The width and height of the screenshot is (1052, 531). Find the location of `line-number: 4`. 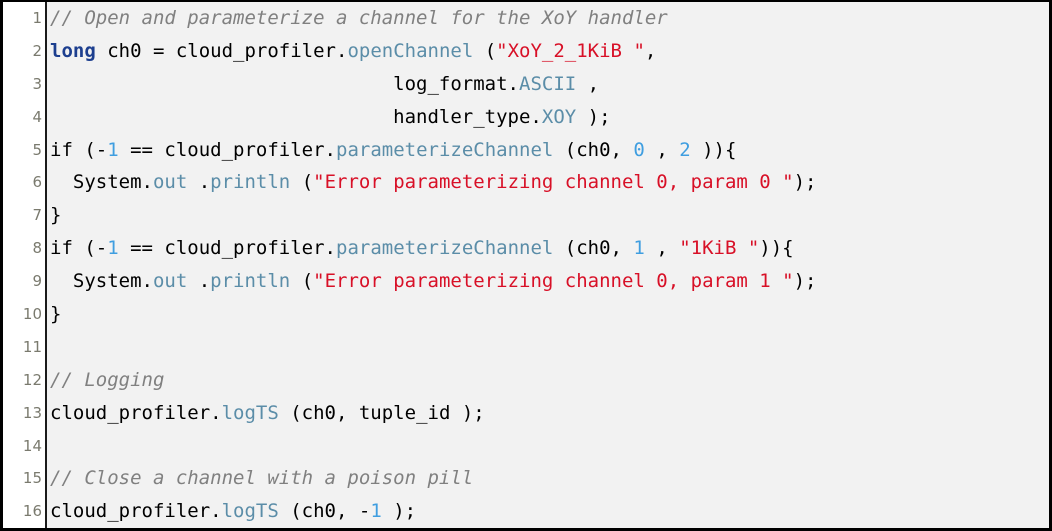

line-number: 4 is located at coordinates (37, 116).